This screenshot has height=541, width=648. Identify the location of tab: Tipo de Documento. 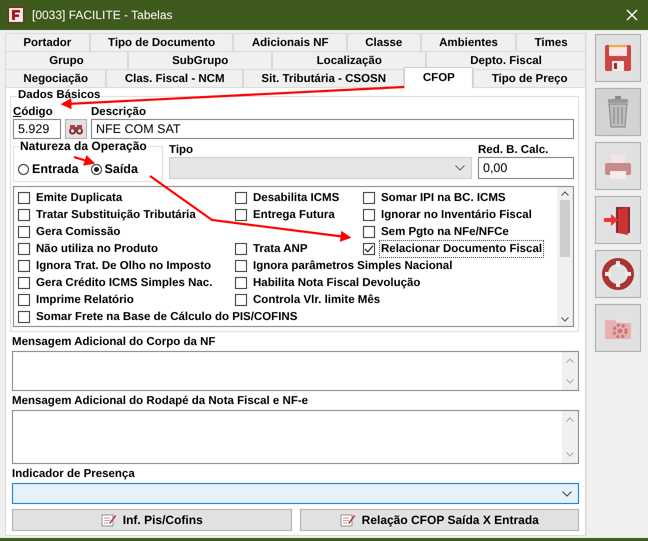
(162, 42).